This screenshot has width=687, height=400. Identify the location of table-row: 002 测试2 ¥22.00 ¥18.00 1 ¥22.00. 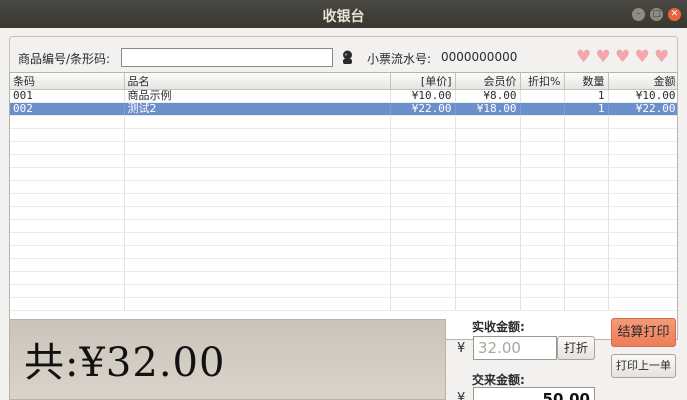
(343, 109).